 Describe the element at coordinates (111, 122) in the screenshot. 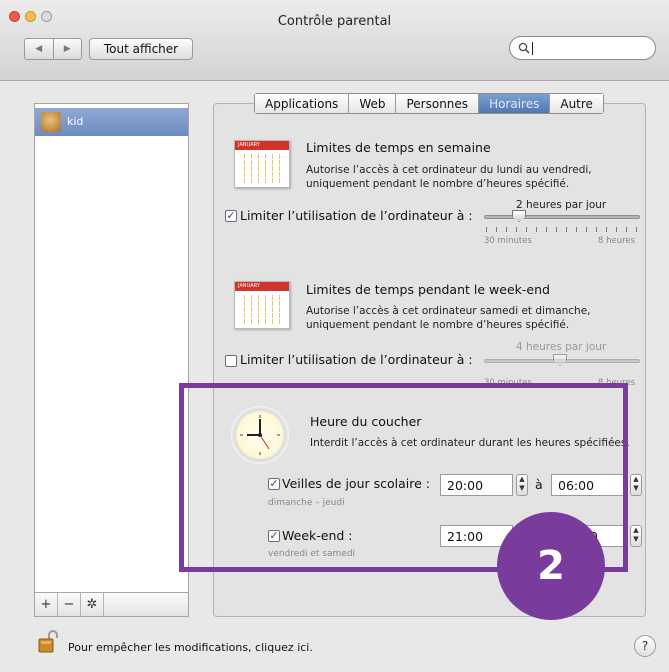

I see `user-row-kid: kid` at that location.